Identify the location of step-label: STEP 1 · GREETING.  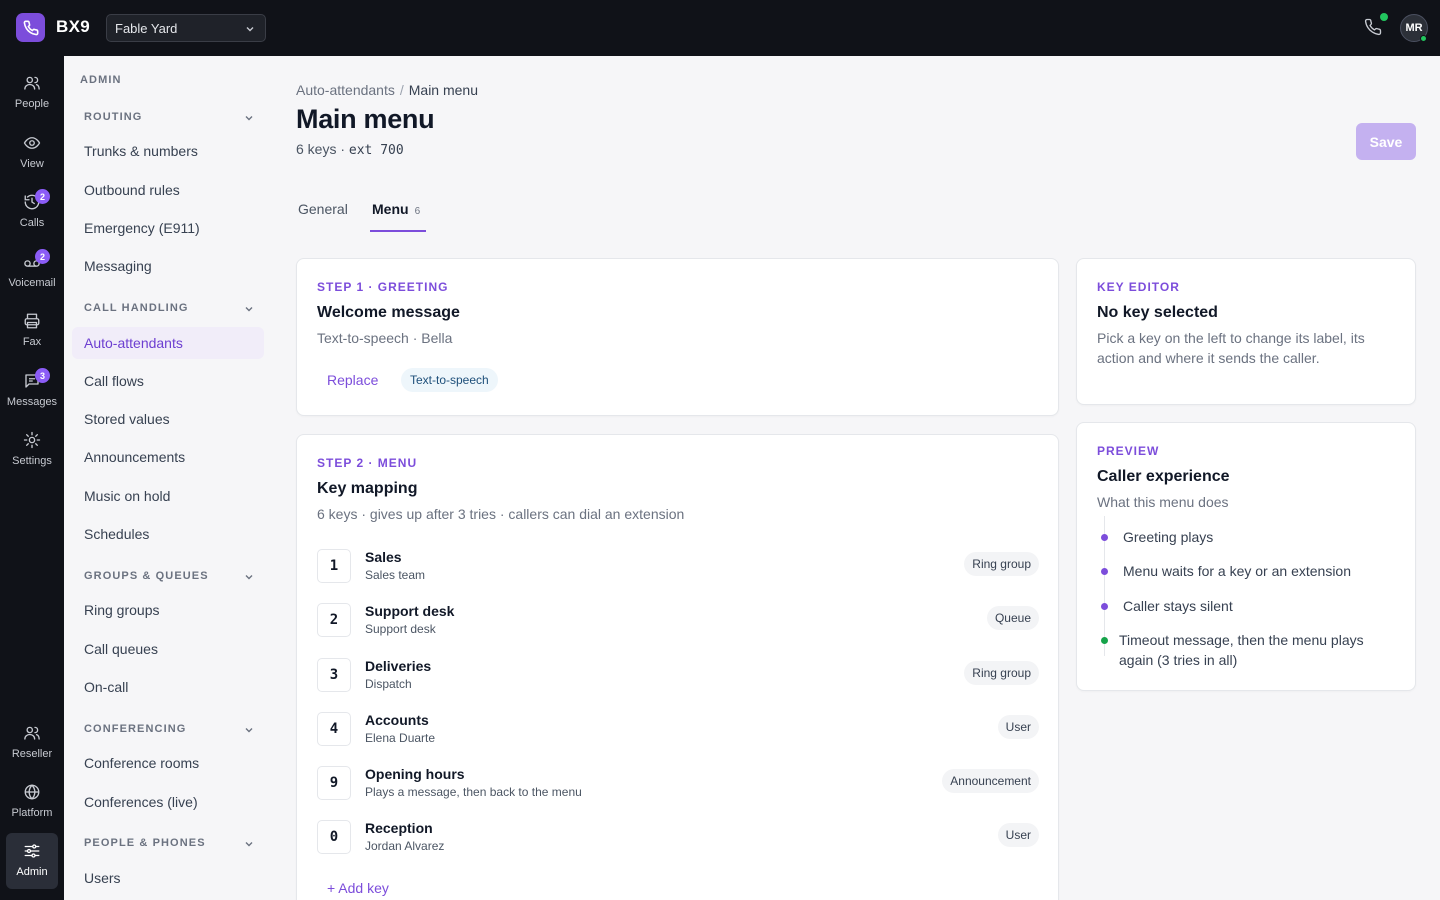
(383, 287).